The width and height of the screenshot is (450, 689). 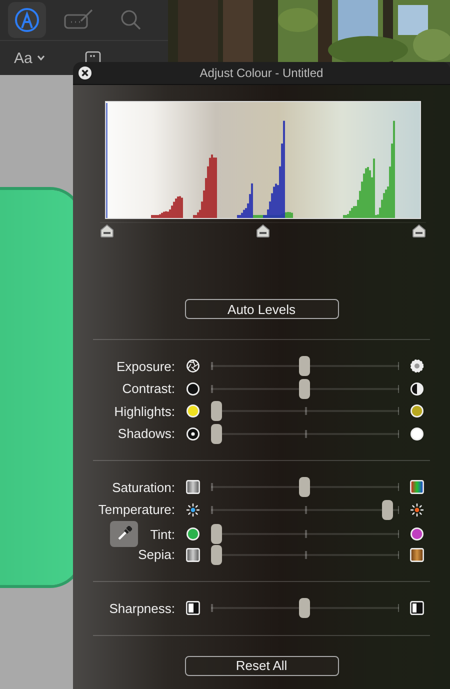 I want to click on slider-label: Exposure:, so click(x=145, y=366).